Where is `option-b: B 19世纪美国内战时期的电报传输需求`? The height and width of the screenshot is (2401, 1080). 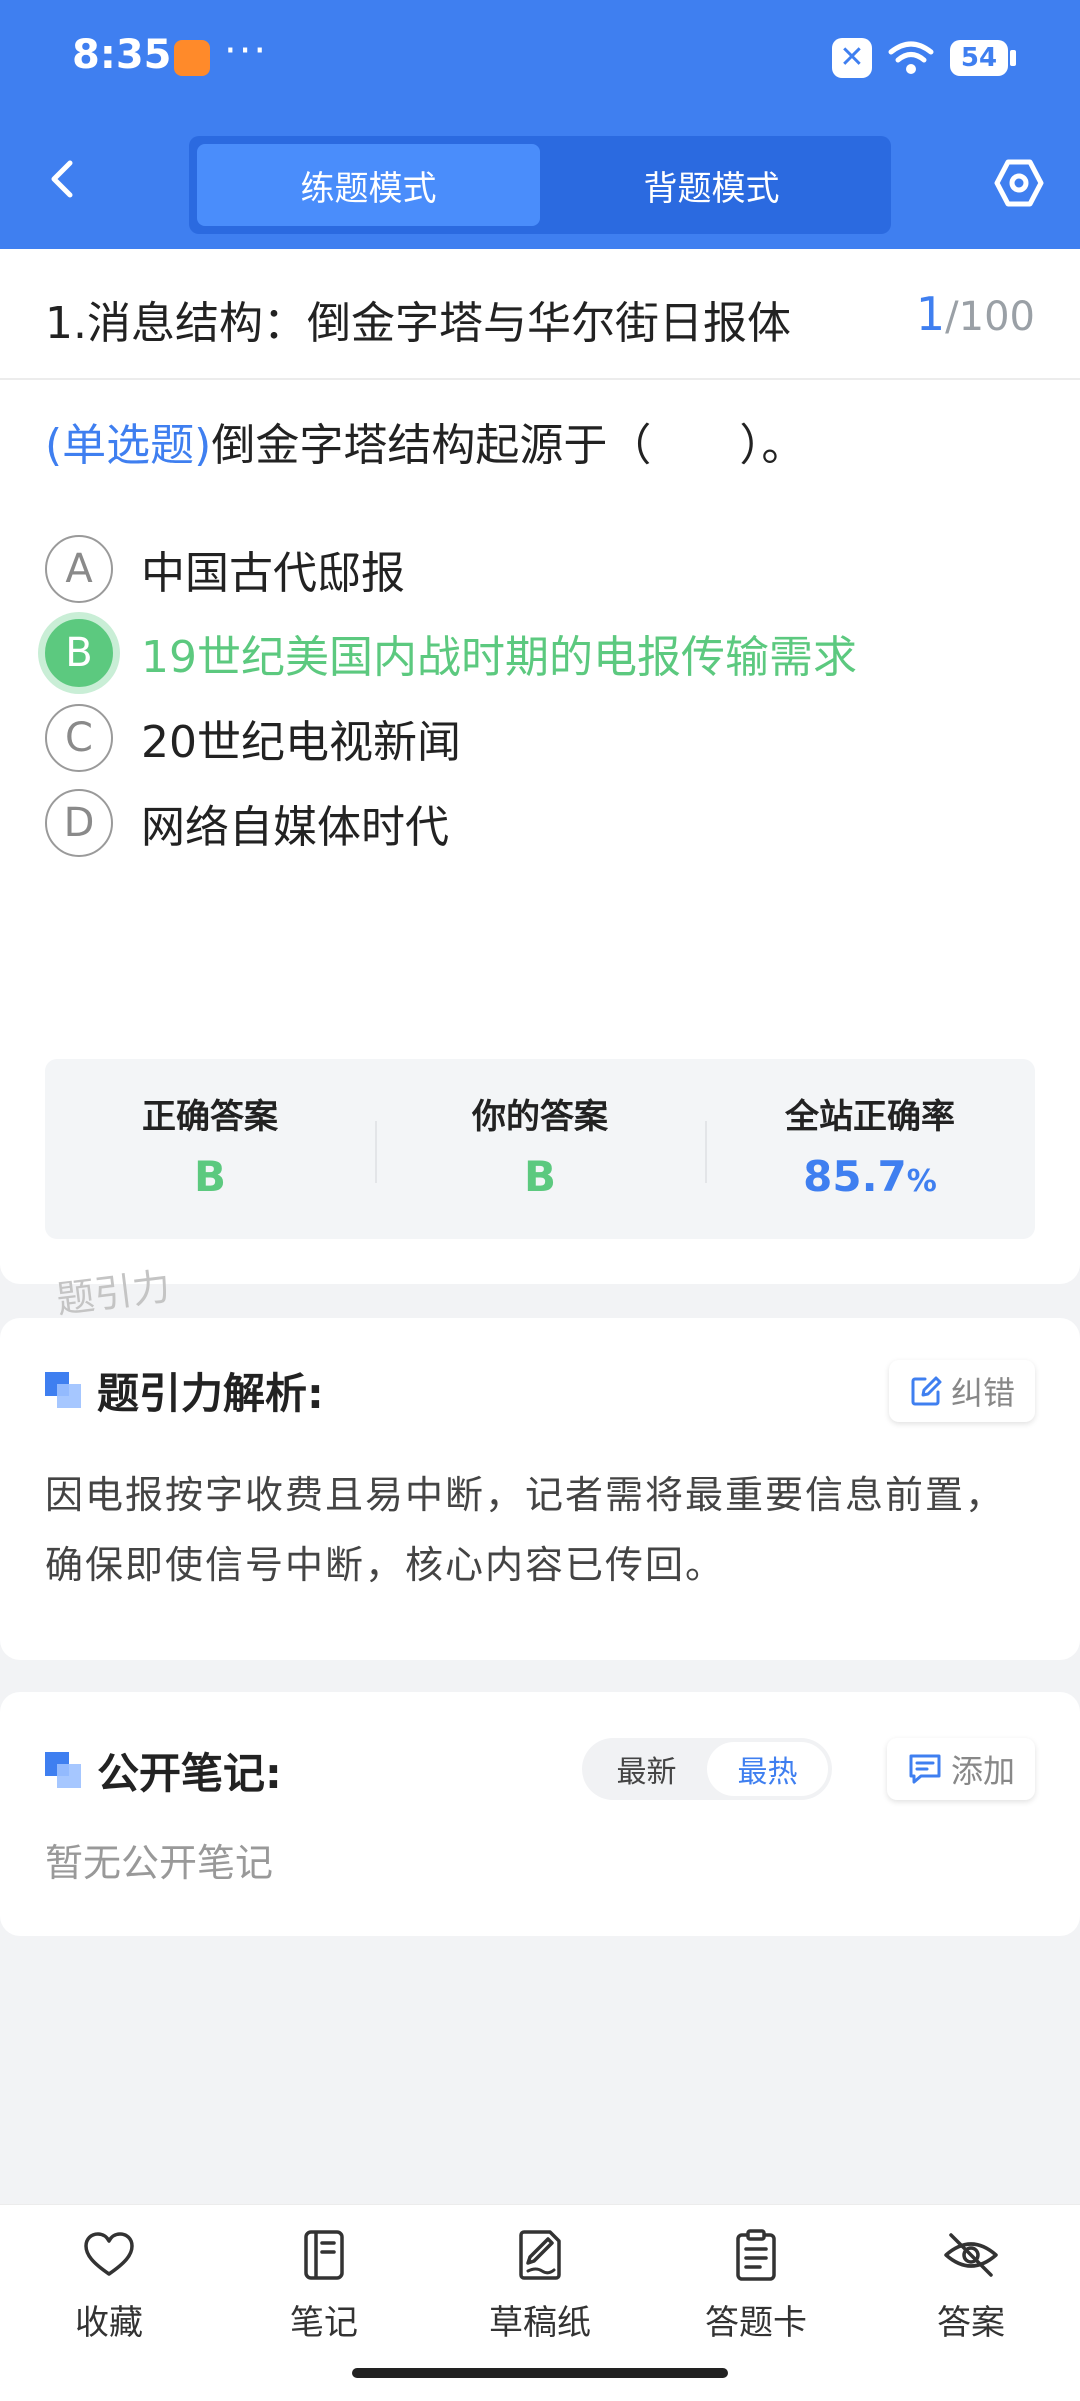 option-b: B 19世纪美国内战时期的电报传输需求 is located at coordinates (451, 653).